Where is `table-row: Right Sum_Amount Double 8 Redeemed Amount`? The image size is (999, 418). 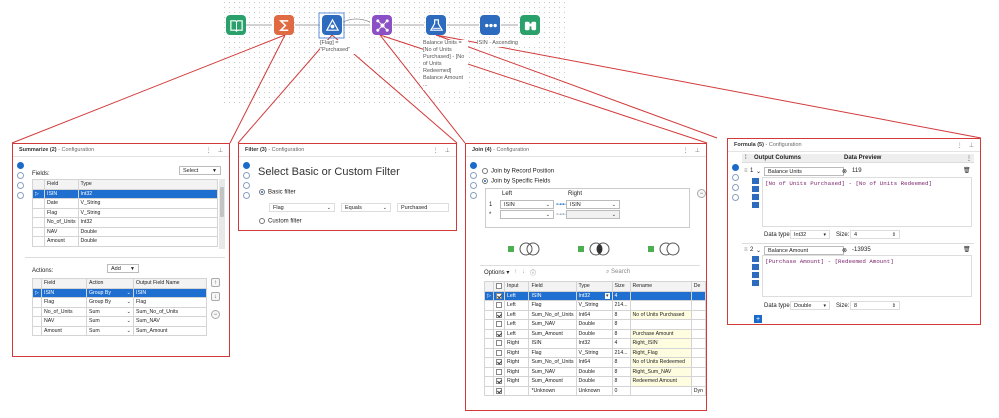 table-row: Right Sum_Amount Double 8 Redeemed Amount is located at coordinates (595, 381).